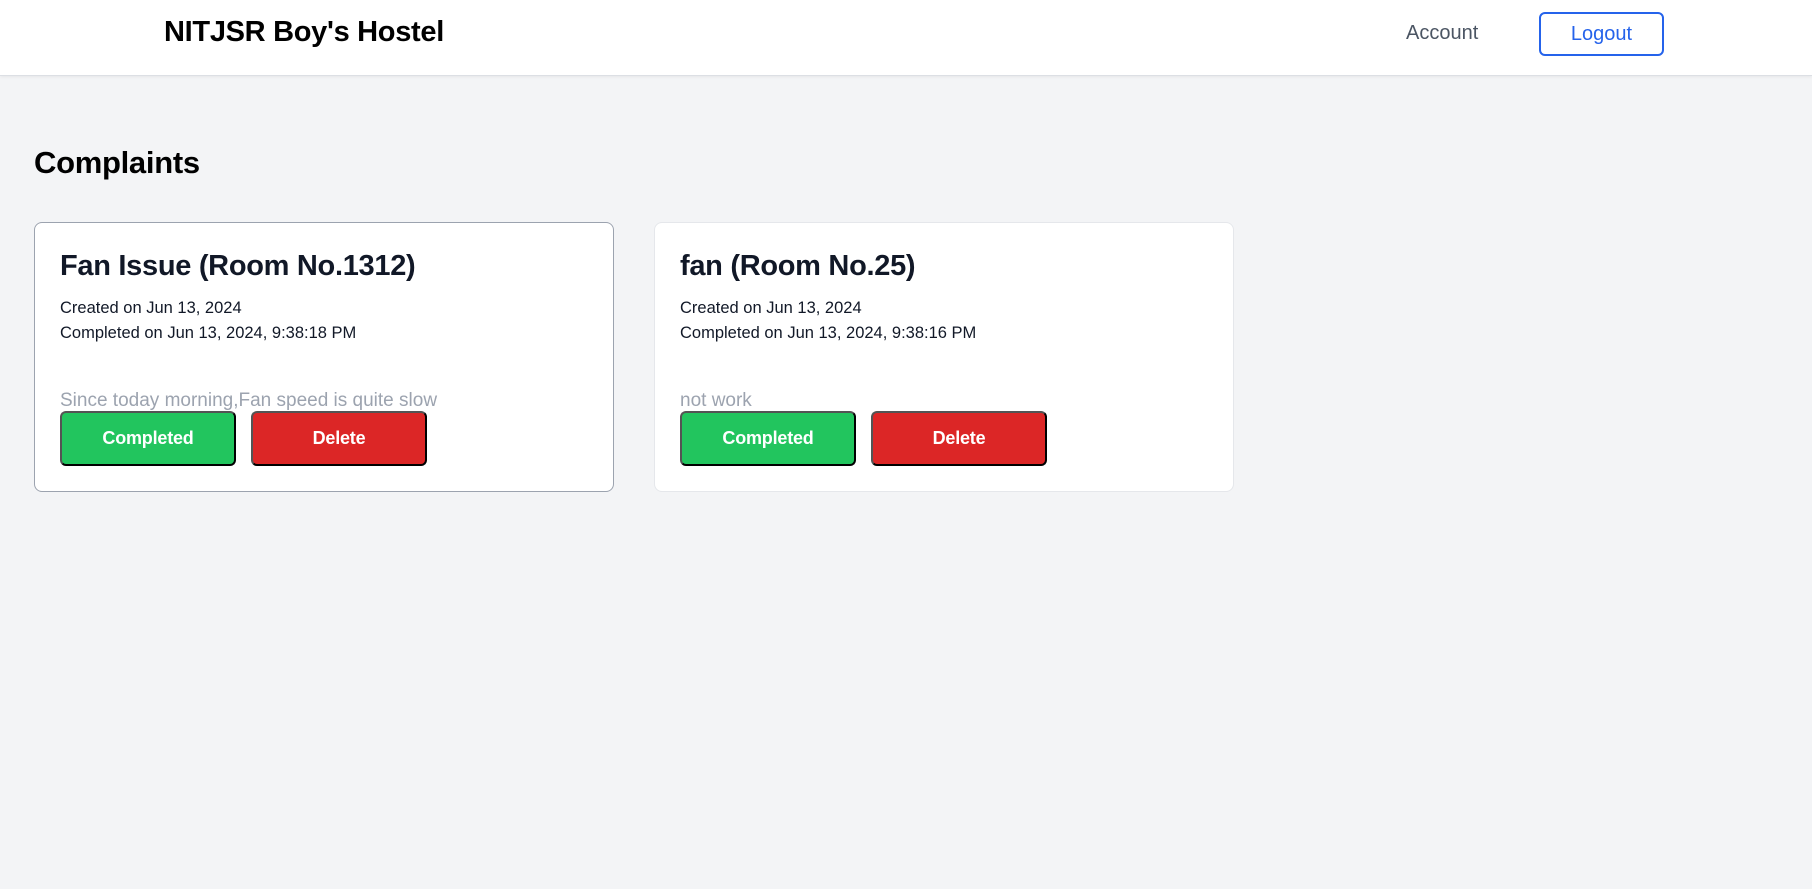 This screenshot has width=1812, height=889. I want to click on complaint-title: fan (Room No.25), so click(798, 266).